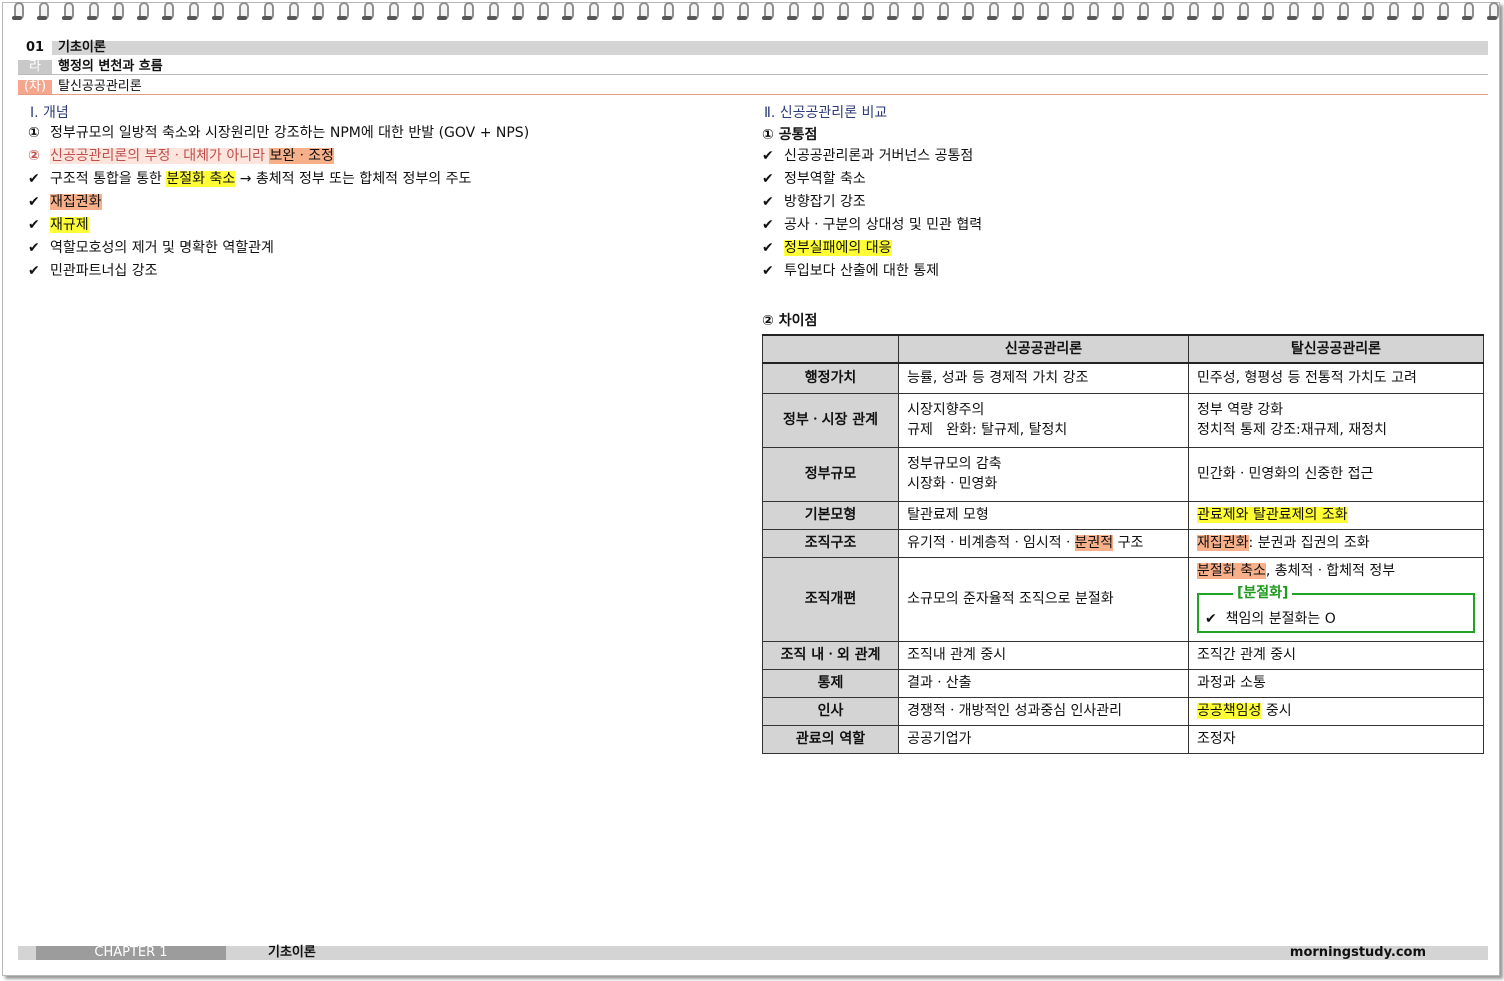 This screenshot has height=981, width=1504. What do you see at coordinates (753, 87) in the screenshot?
I see `topic-header: (차) 탈신공공관리론` at bounding box center [753, 87].